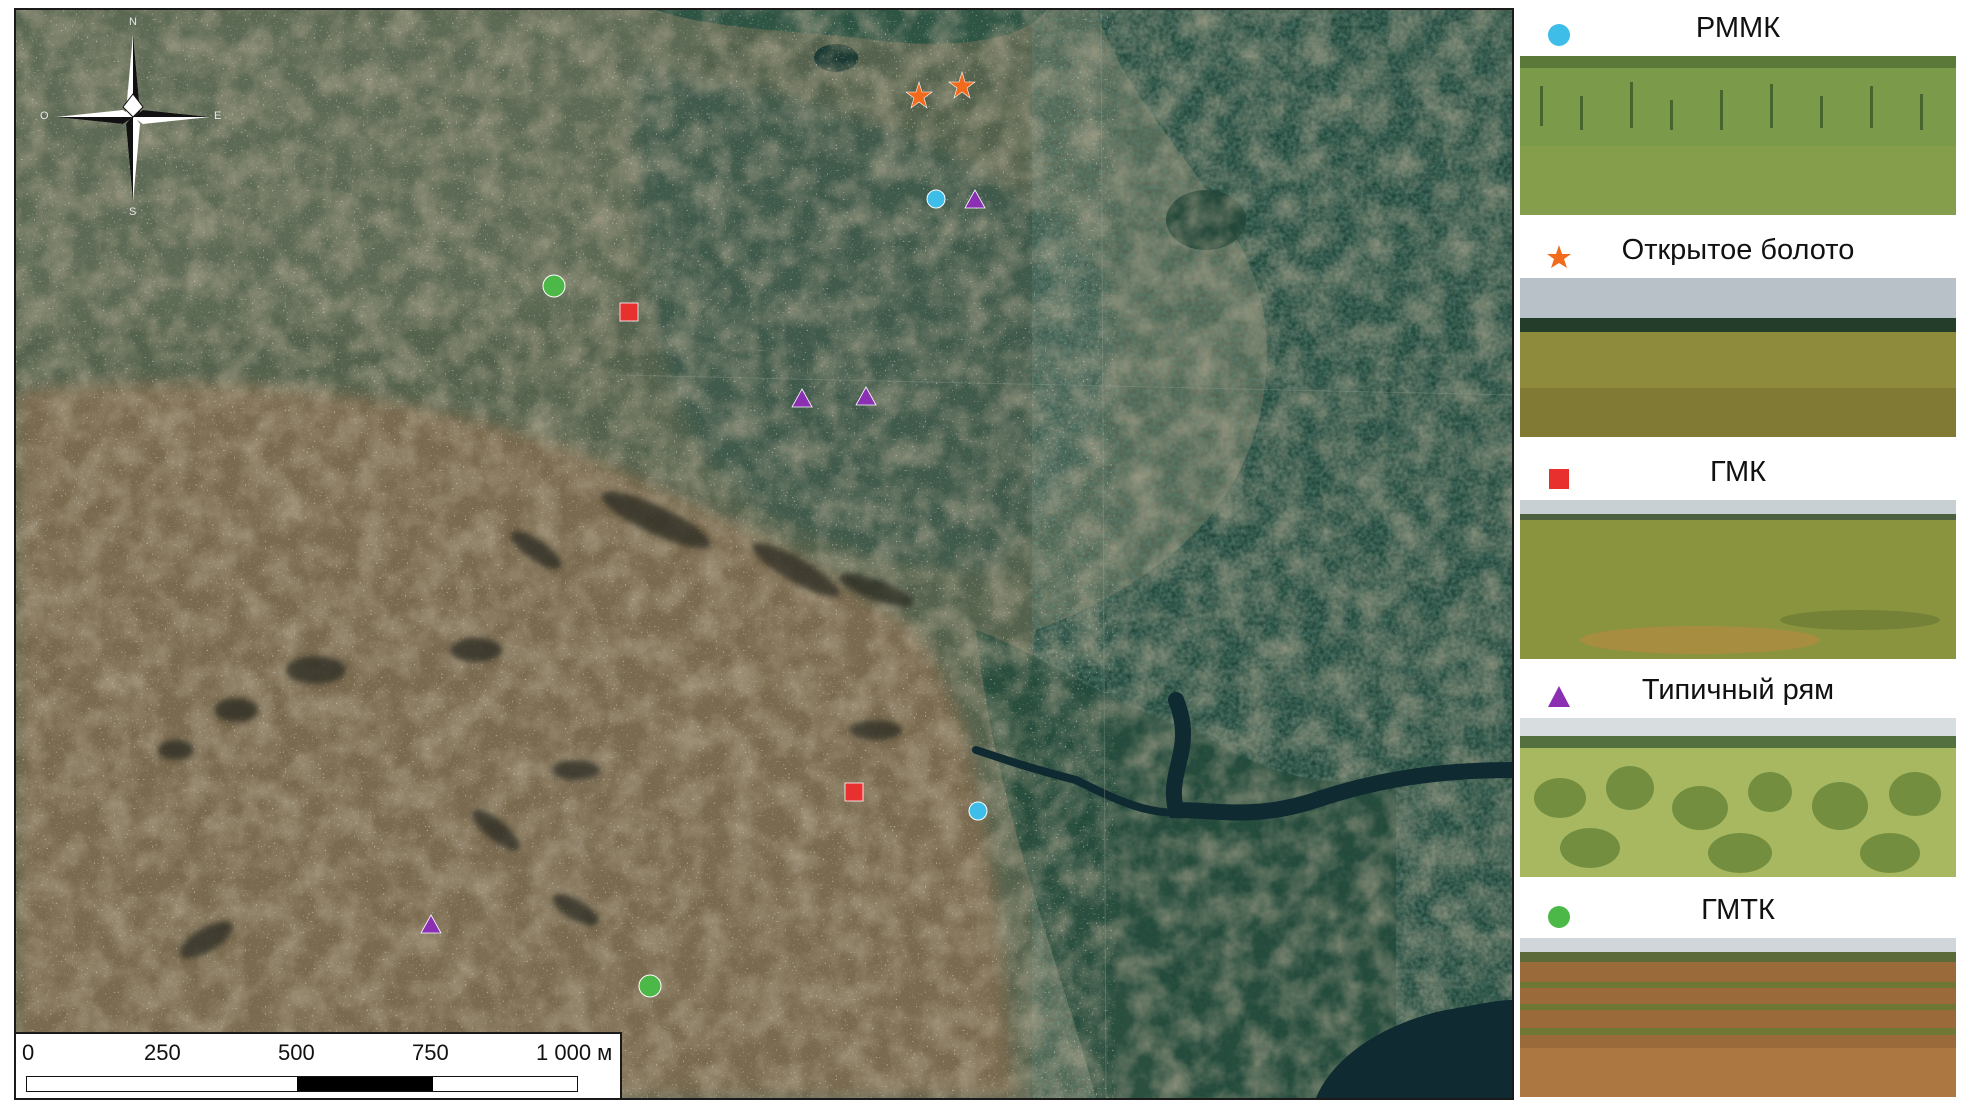 The image size is (1962, 1105). What do you see at coordinates (1738, 797) in the screenshot?
I see `photo-ryam` at bounding box center [1738, 797].